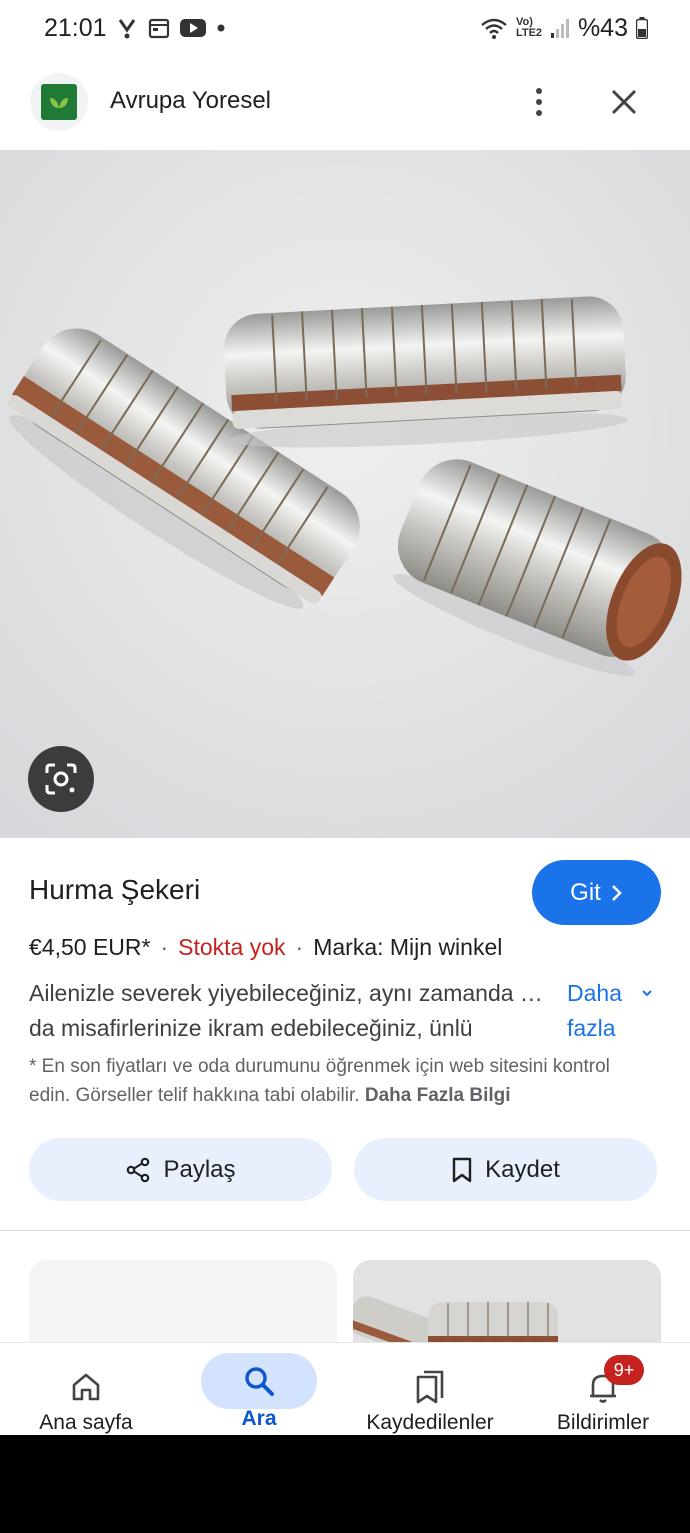 Image resolution: width=690 pixels, height=1533 pixels. Describe the element at coordinates (232, 947) in the screenshot. I see `stock-status: Stokta yok` at that location.